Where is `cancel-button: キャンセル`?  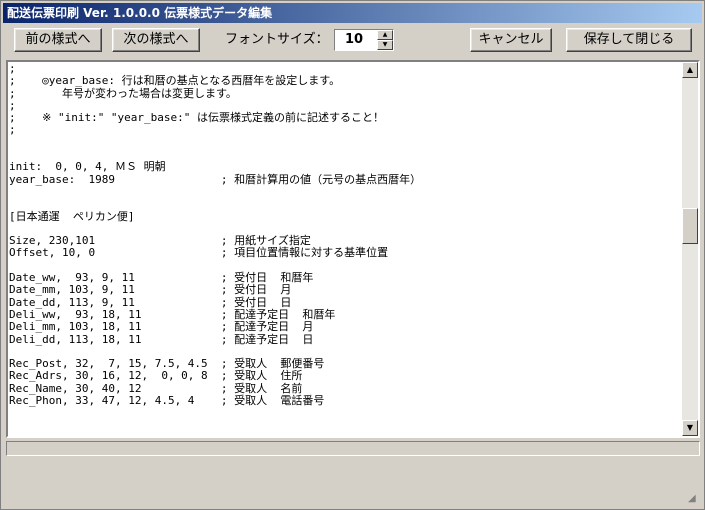 cancel-button: キャンセル is located at coordinates (511, 40).